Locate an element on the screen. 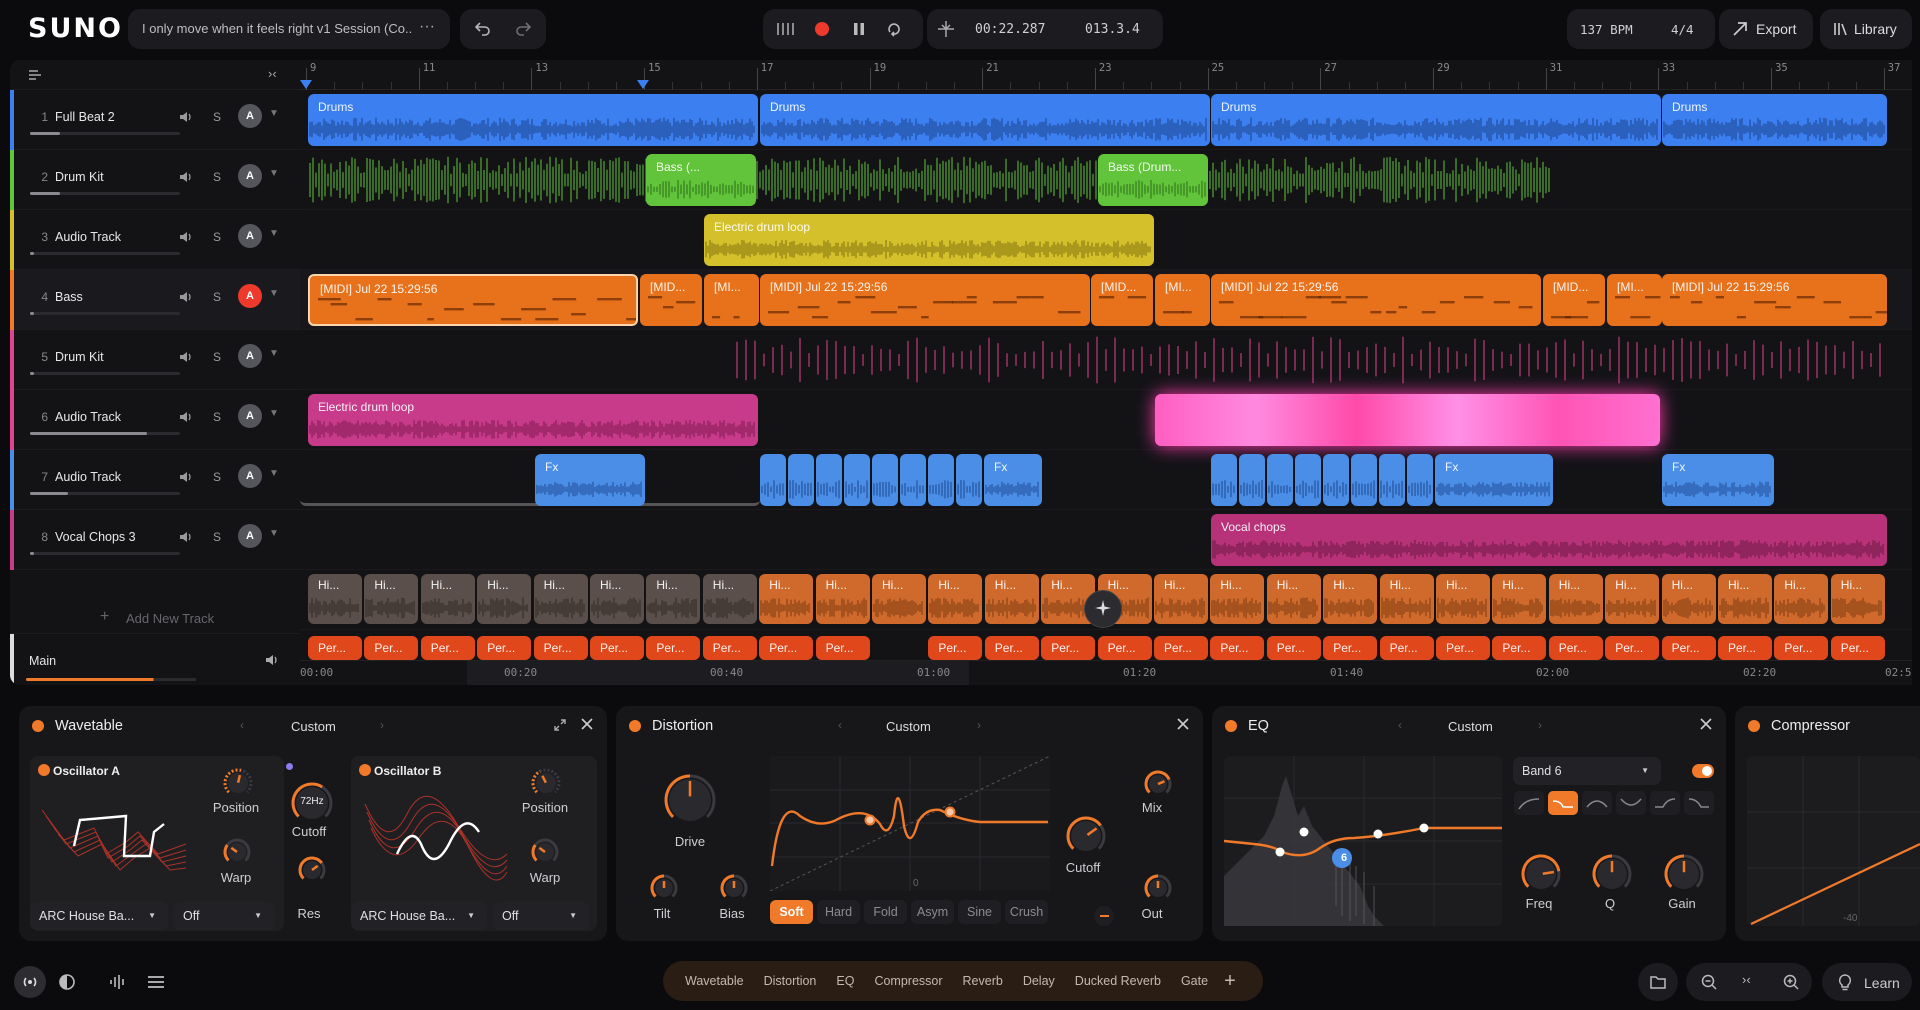 The image size is (1920, 1010). add-track-label: Add New Track is located at coordinates (170, 618).